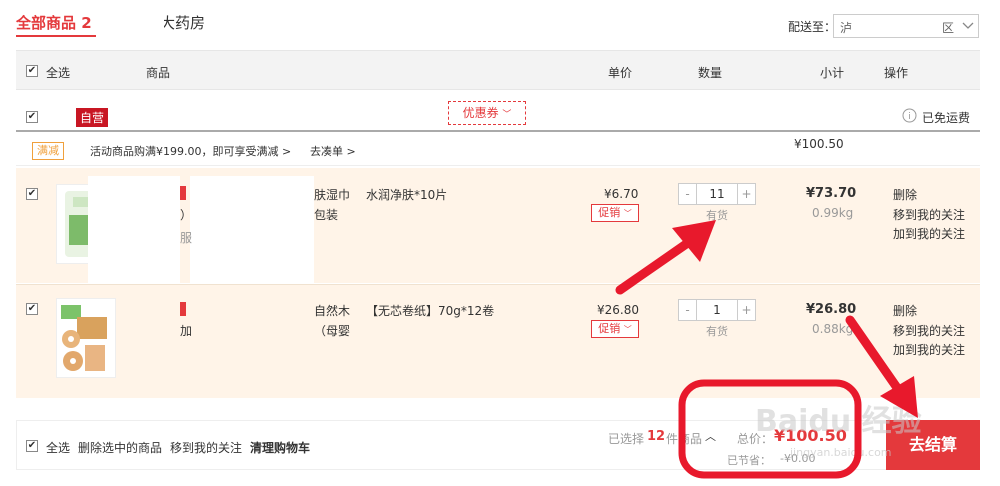 Image resolution: width=1000 pixels, height=486 pixels. What do you see at coordinates (665, 257) in the screenshot?
I see `arrow-to-quantity-annotation` at bounding box center [665, 257].